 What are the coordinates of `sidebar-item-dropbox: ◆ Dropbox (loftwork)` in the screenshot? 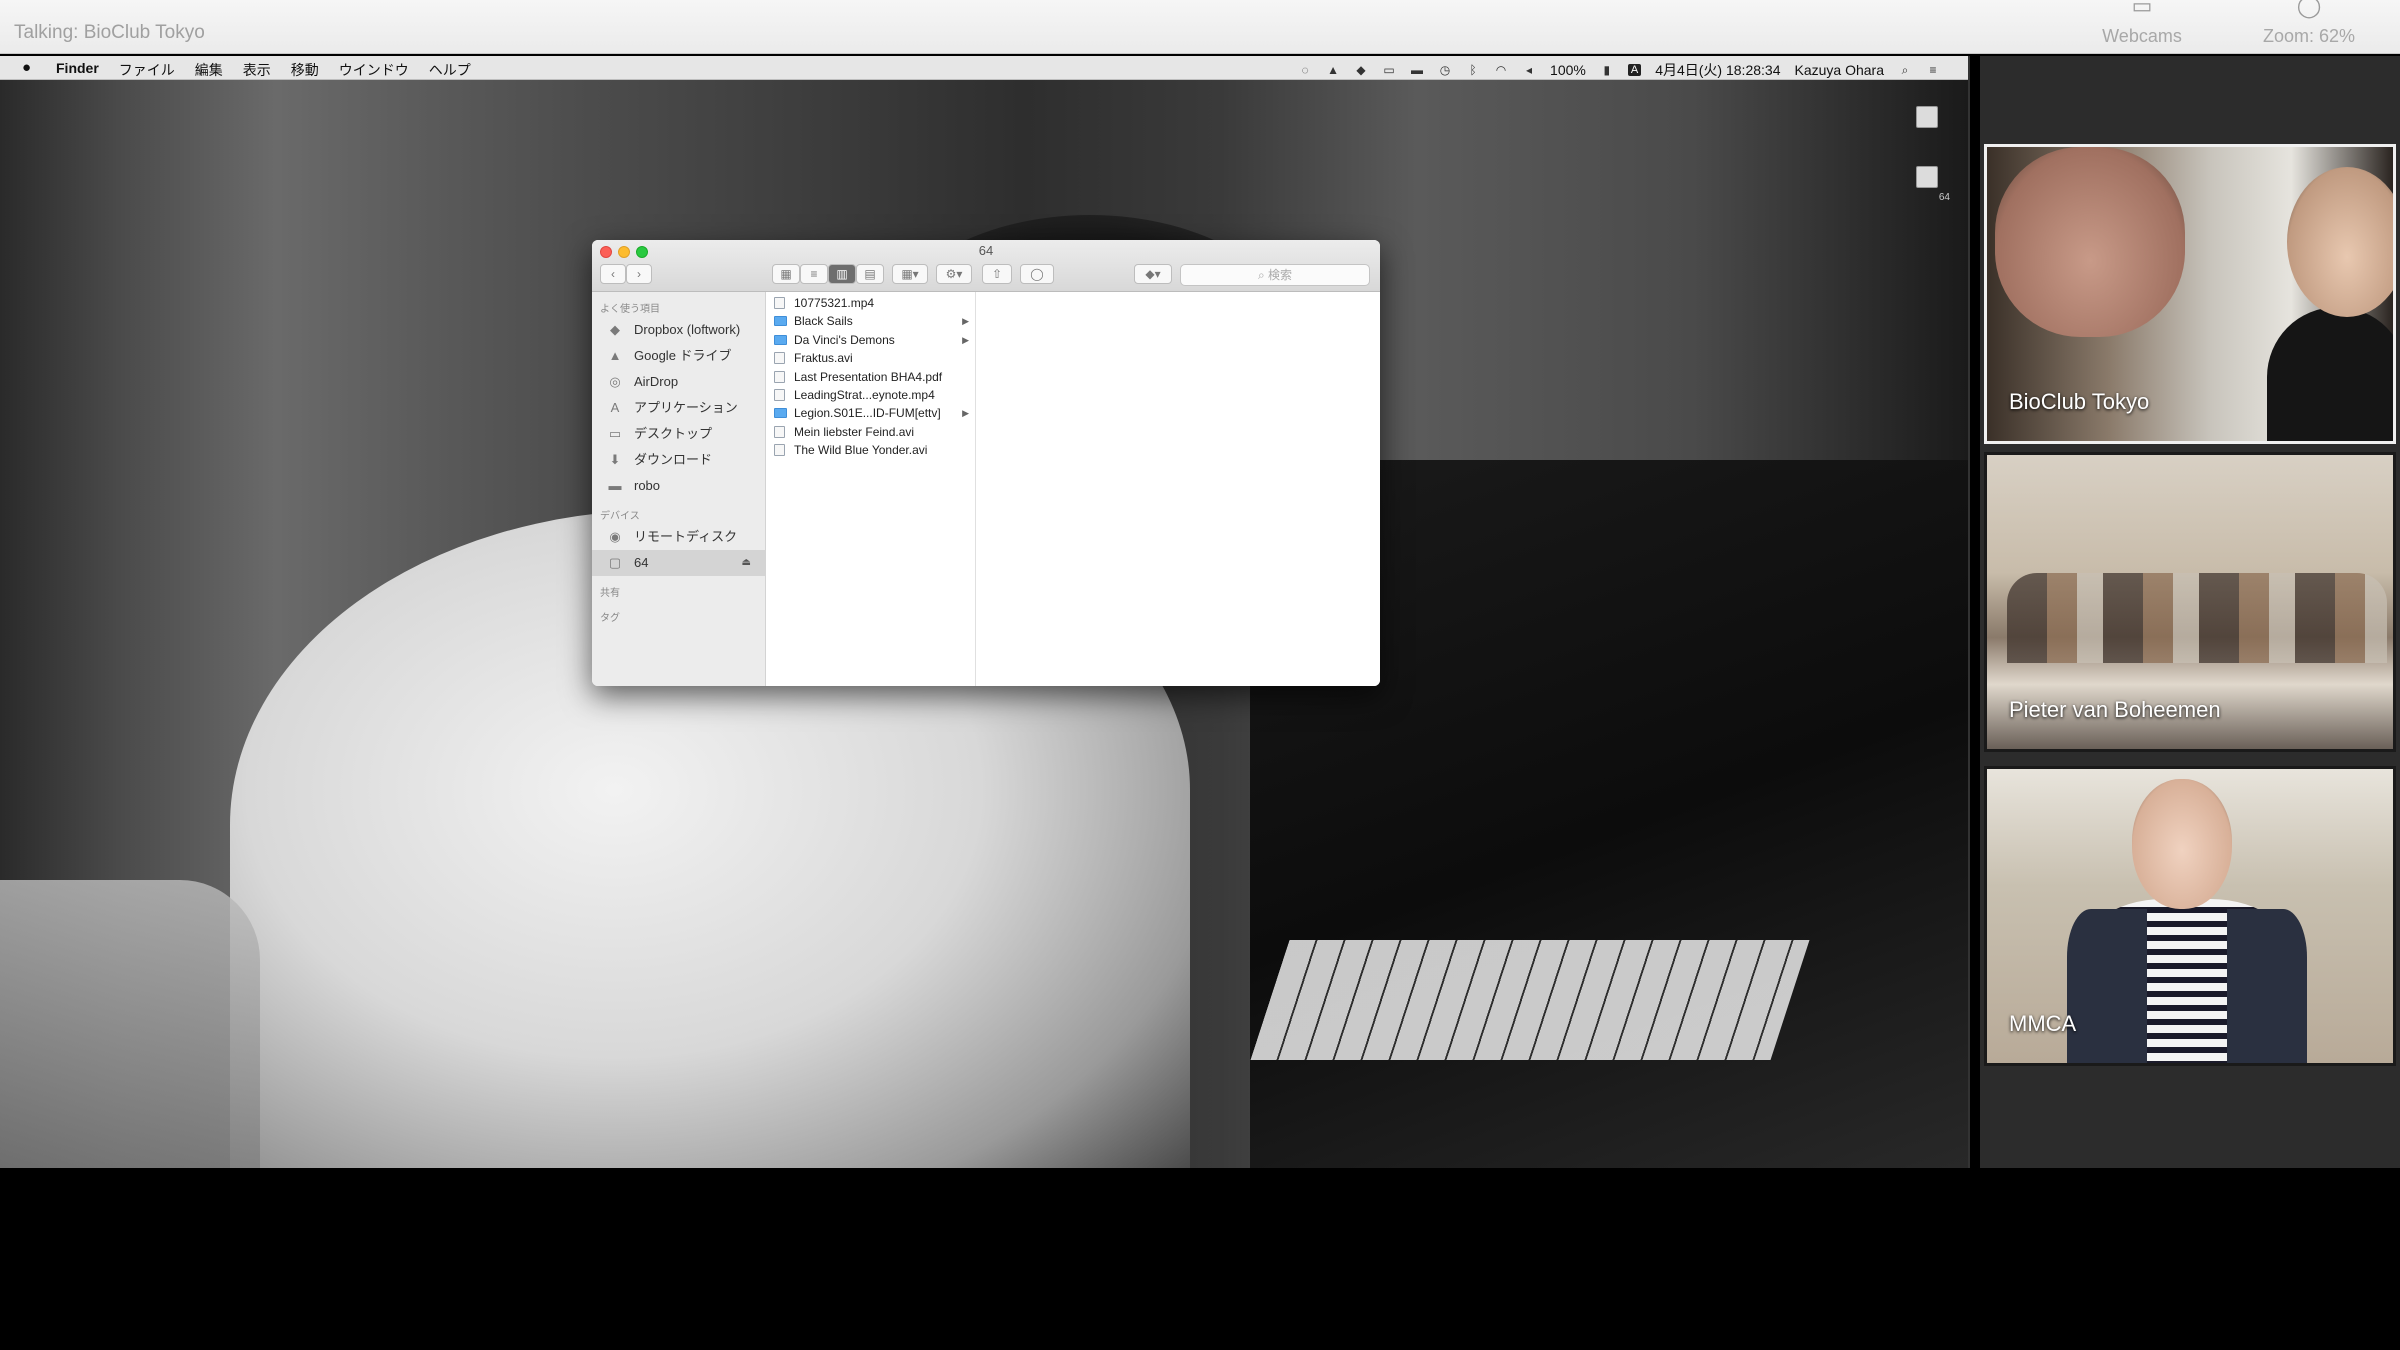 It's located at (678, 330).